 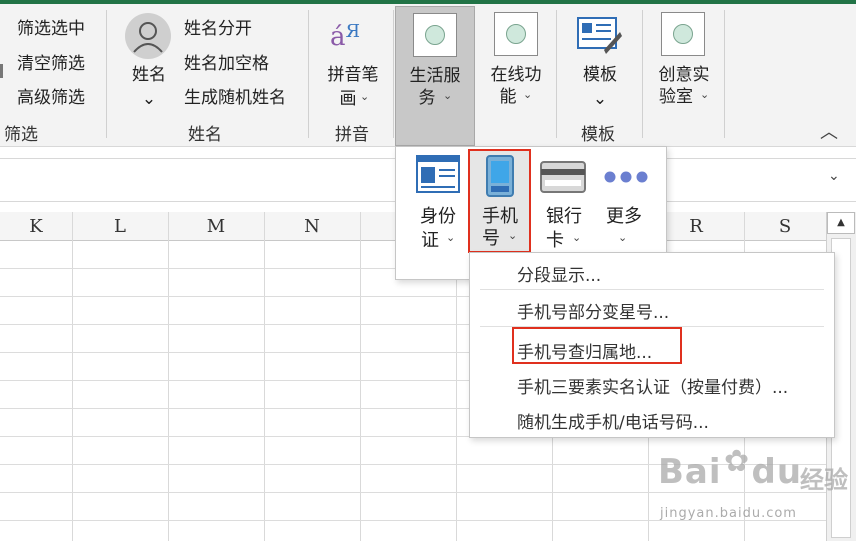 What do you see at coordinates (205, 135) in the screenshot?
I see `name-group-label: 姓名` at bounding box center [205, 135].